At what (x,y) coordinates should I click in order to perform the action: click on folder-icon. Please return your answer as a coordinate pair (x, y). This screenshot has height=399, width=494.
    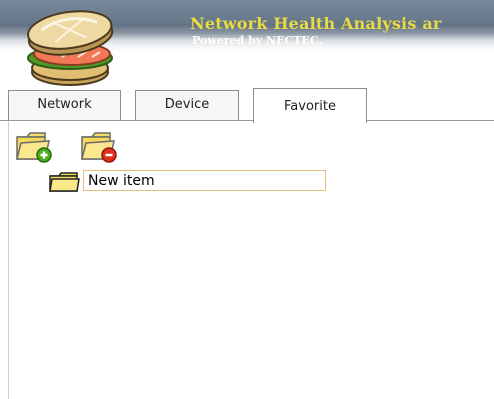
    Looking at the image, I should click on (64, 182).